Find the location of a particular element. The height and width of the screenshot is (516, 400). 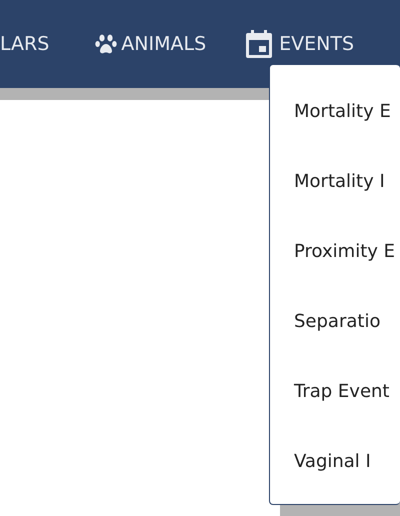

nav-link: ANIMALS is located at coordinates (150, 44).